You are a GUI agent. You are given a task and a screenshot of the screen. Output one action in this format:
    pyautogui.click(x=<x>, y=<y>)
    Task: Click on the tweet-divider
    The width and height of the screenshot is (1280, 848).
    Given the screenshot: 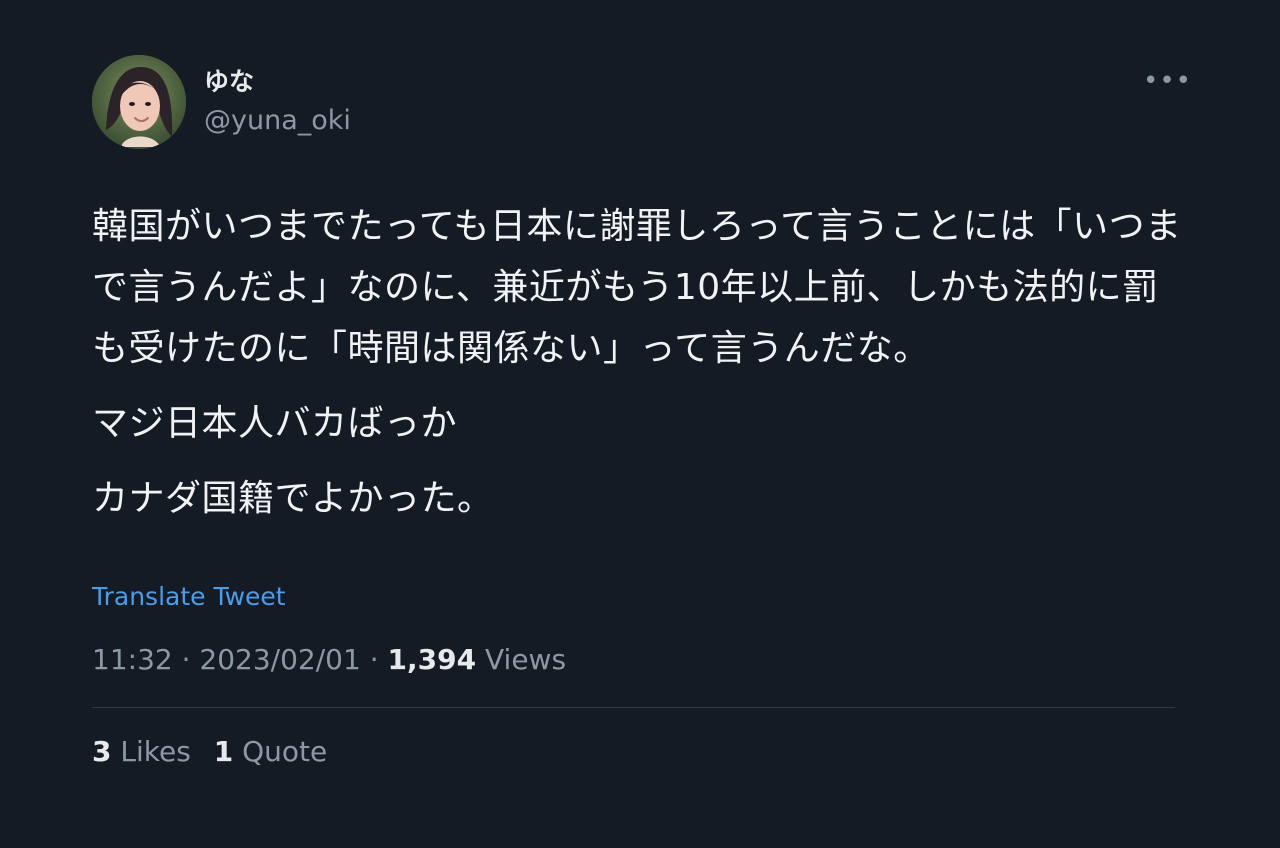 What is the action you would take?
    pyautogui.click(x=633, y=707)
    